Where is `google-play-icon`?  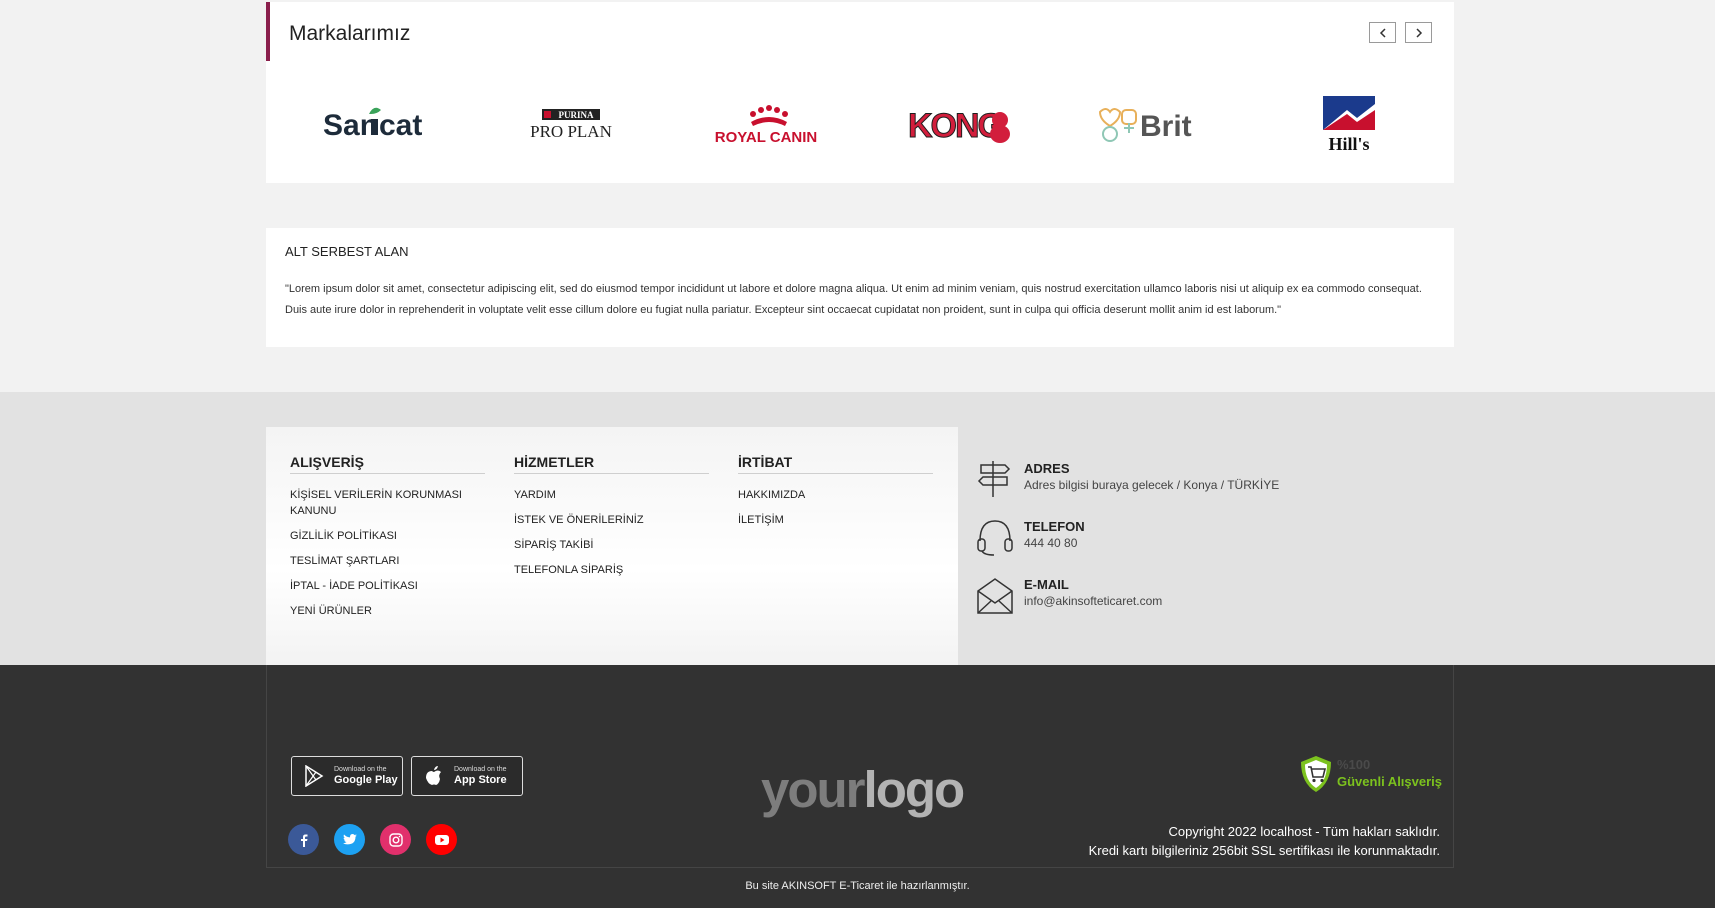 google-play-icon is located at coordinates (314, 776).